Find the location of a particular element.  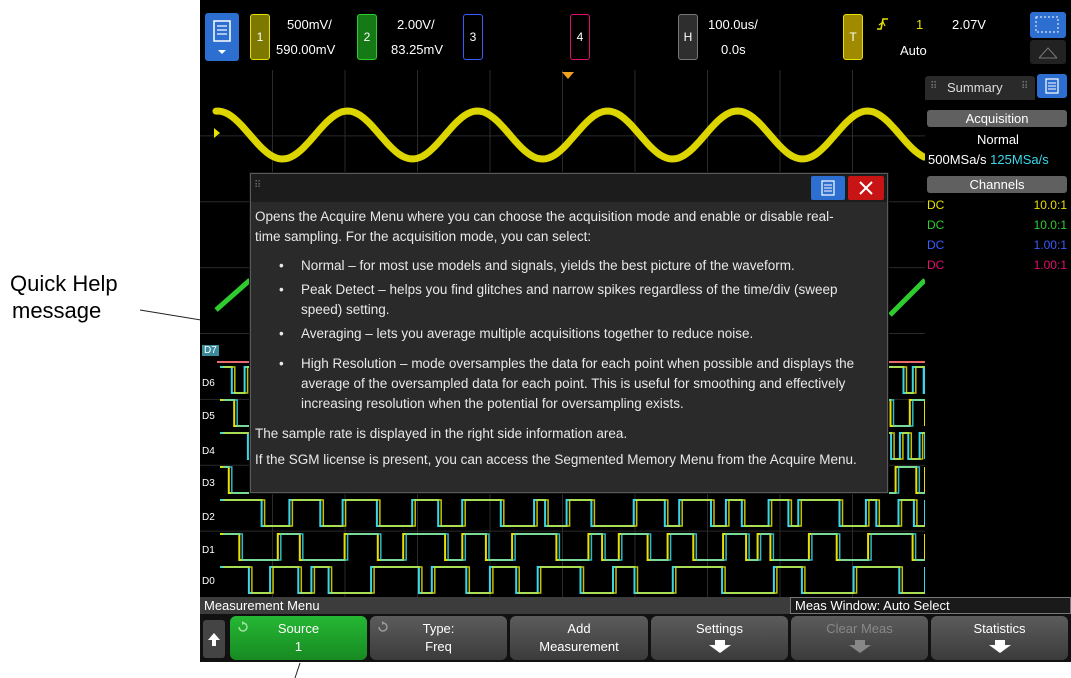

softkey-leader-line is located at coordinates (297, 670).